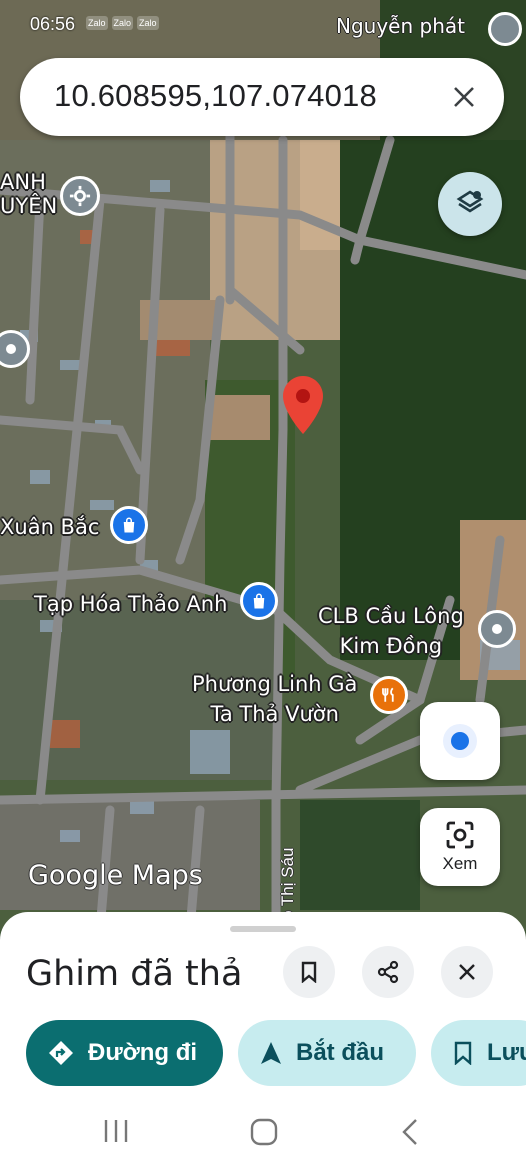 The image size is (526, 1170). Describe the element at coordinates (50, 527) in the screenshot. I see `map-label-xuan-bac: Xuân Bắc` at that location.